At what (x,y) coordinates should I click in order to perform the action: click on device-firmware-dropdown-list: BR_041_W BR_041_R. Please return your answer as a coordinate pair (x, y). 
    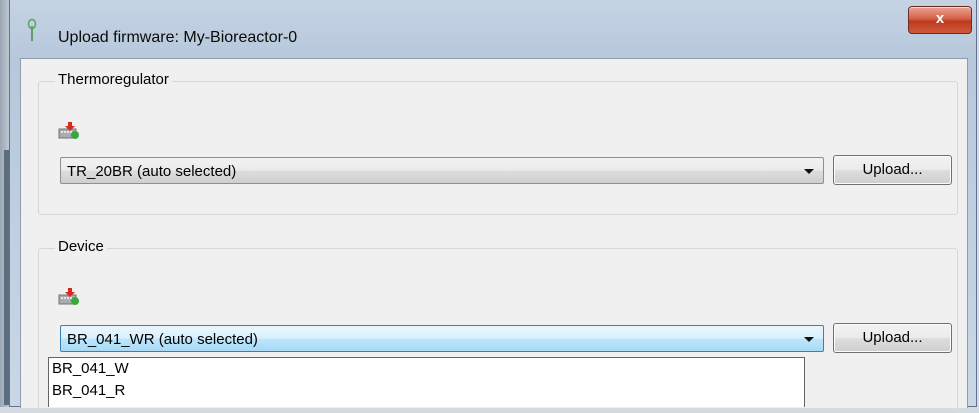
    Looking at the image, I should click on (426, 382).